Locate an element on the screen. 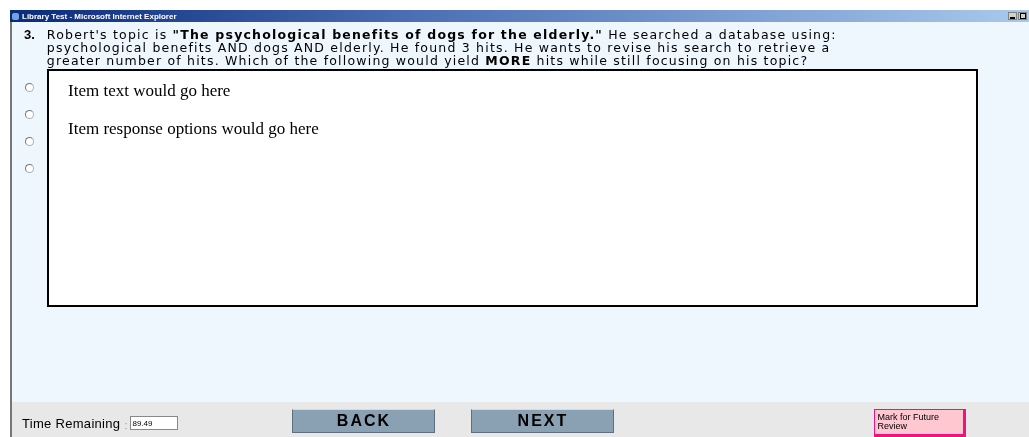  maximize-icon is located at coordinates (1022, 16).